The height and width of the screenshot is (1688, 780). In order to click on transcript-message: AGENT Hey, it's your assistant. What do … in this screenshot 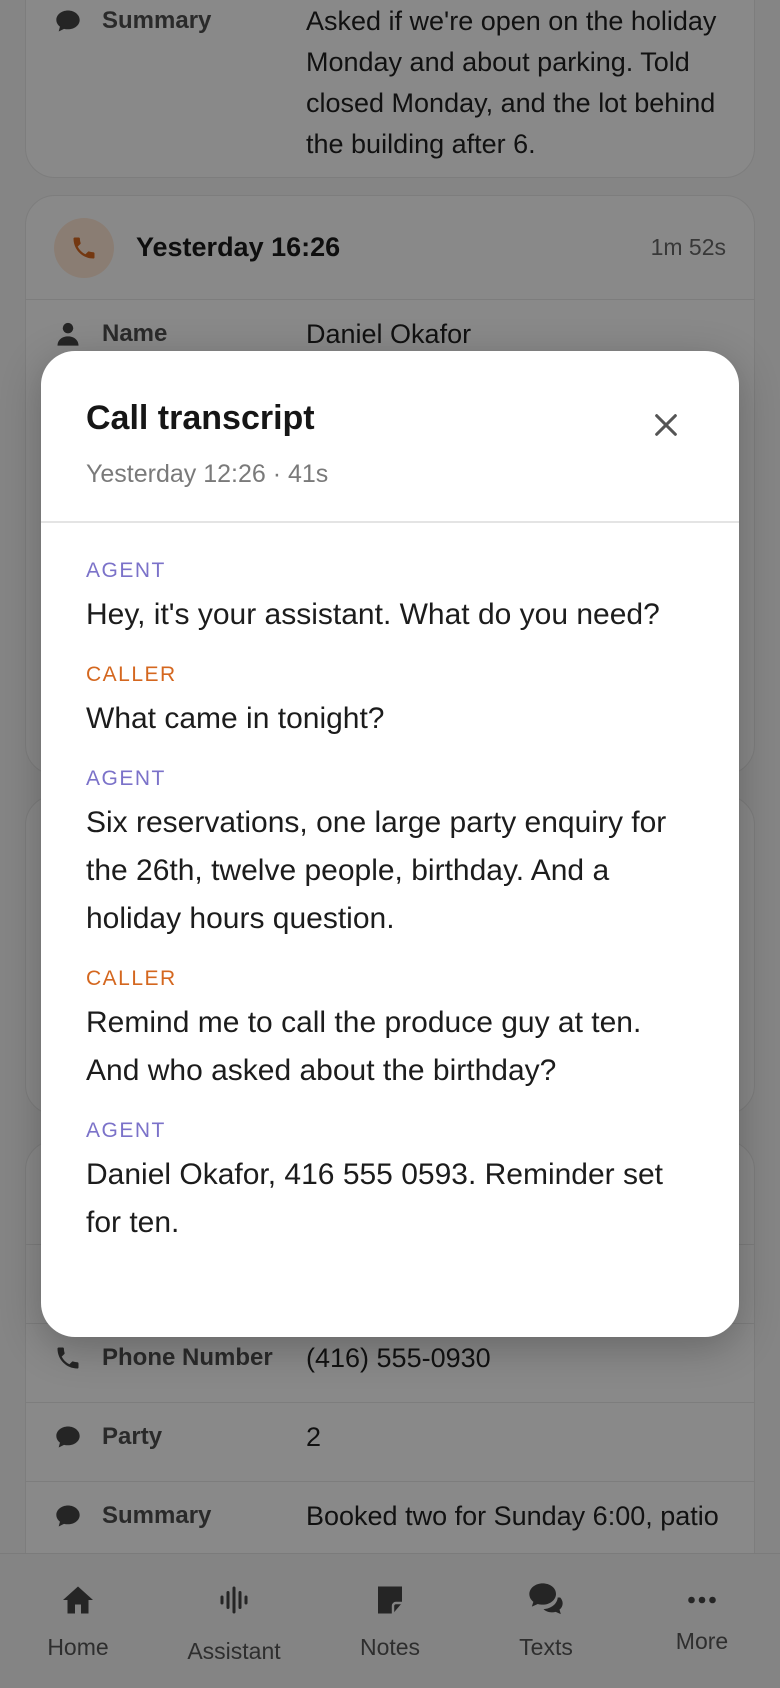, I will do `click(390, 599)`.